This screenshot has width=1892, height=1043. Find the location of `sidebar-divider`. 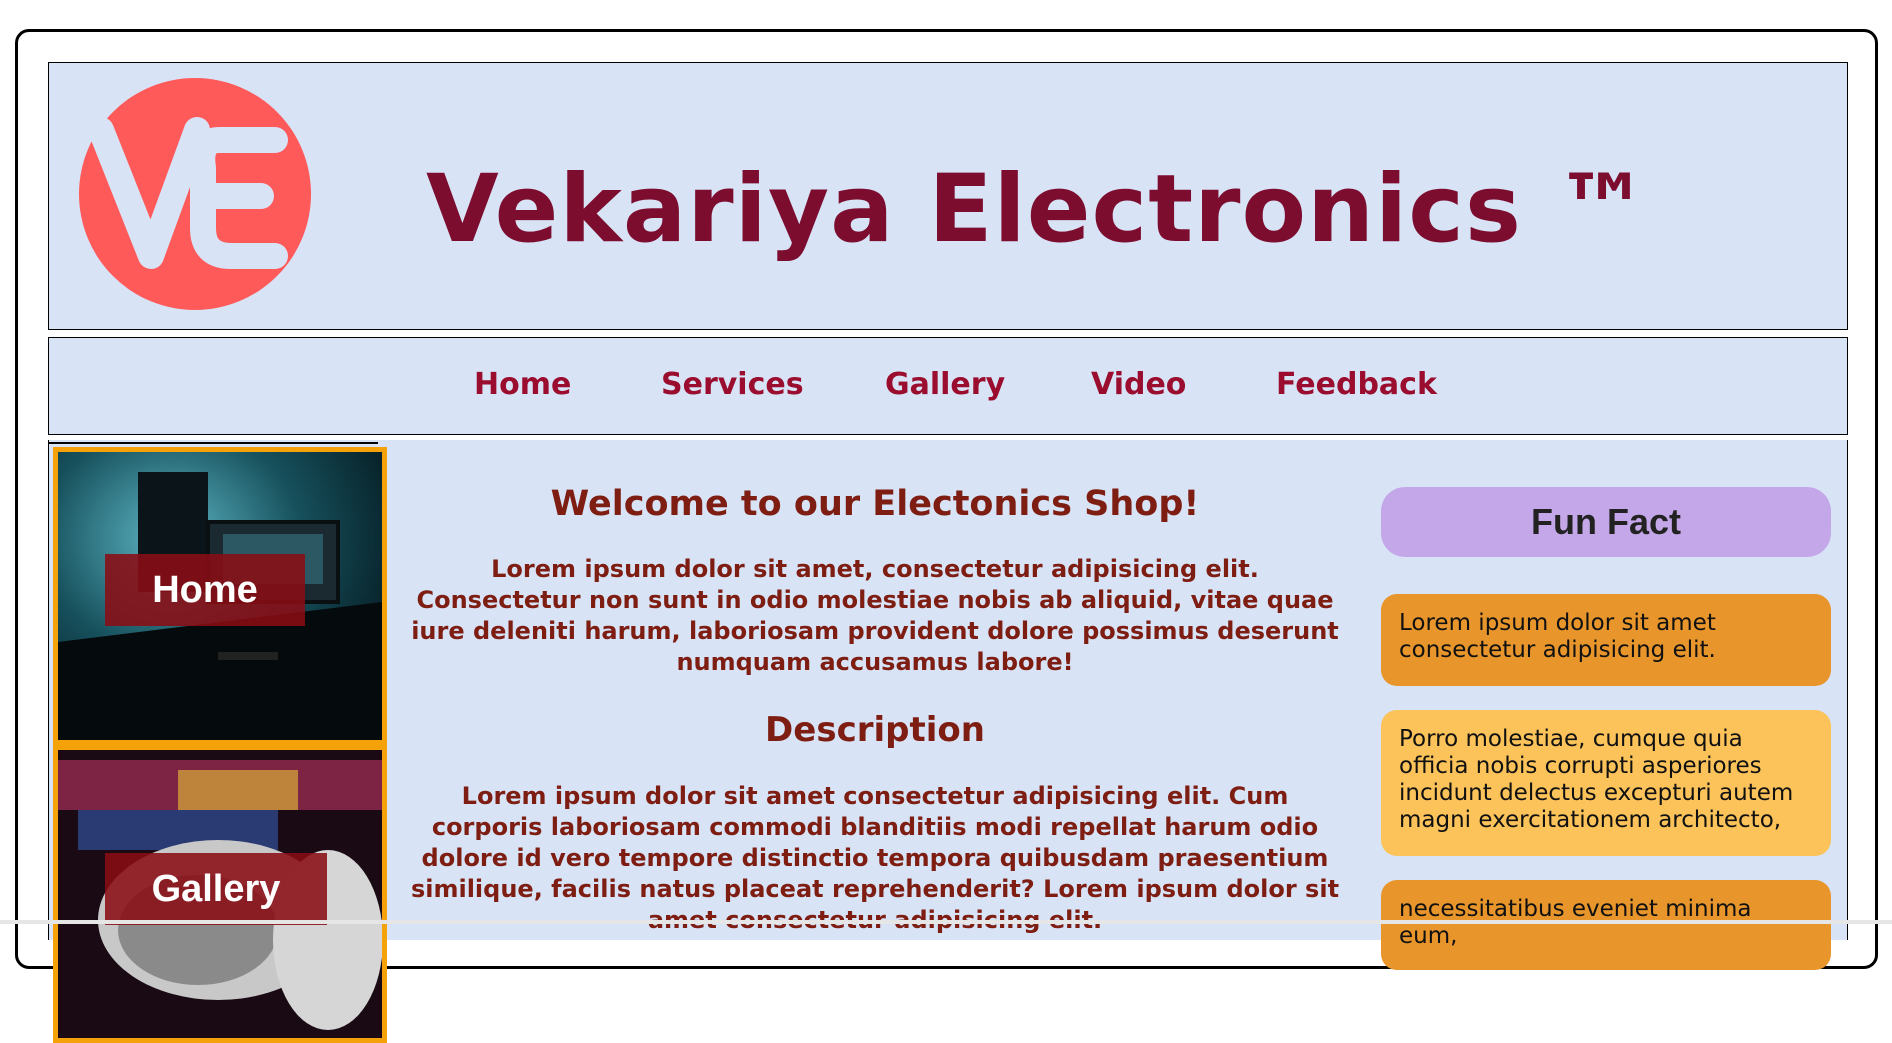

sidebar-divider is located at coordinates (213, 443).